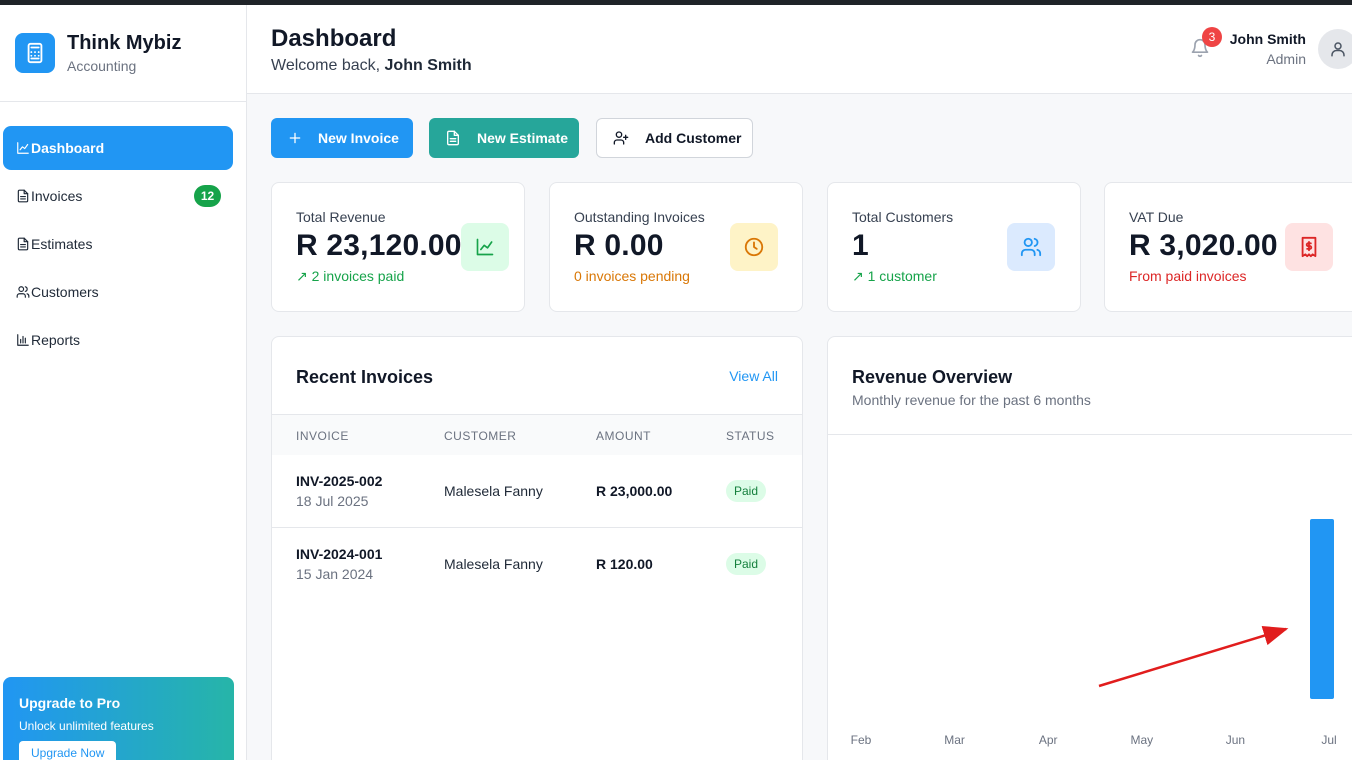 The height and width of the screenshot is (760, 1352). Describe the element at coordinates (86, 726) in the screenshot. I see `upgrade-subtitle: Unlock unlimited features` at that location.